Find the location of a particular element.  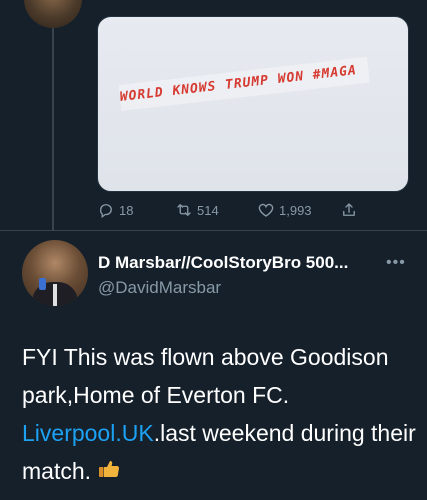

retweet-button: 514 is located at coordinates (197, 210).